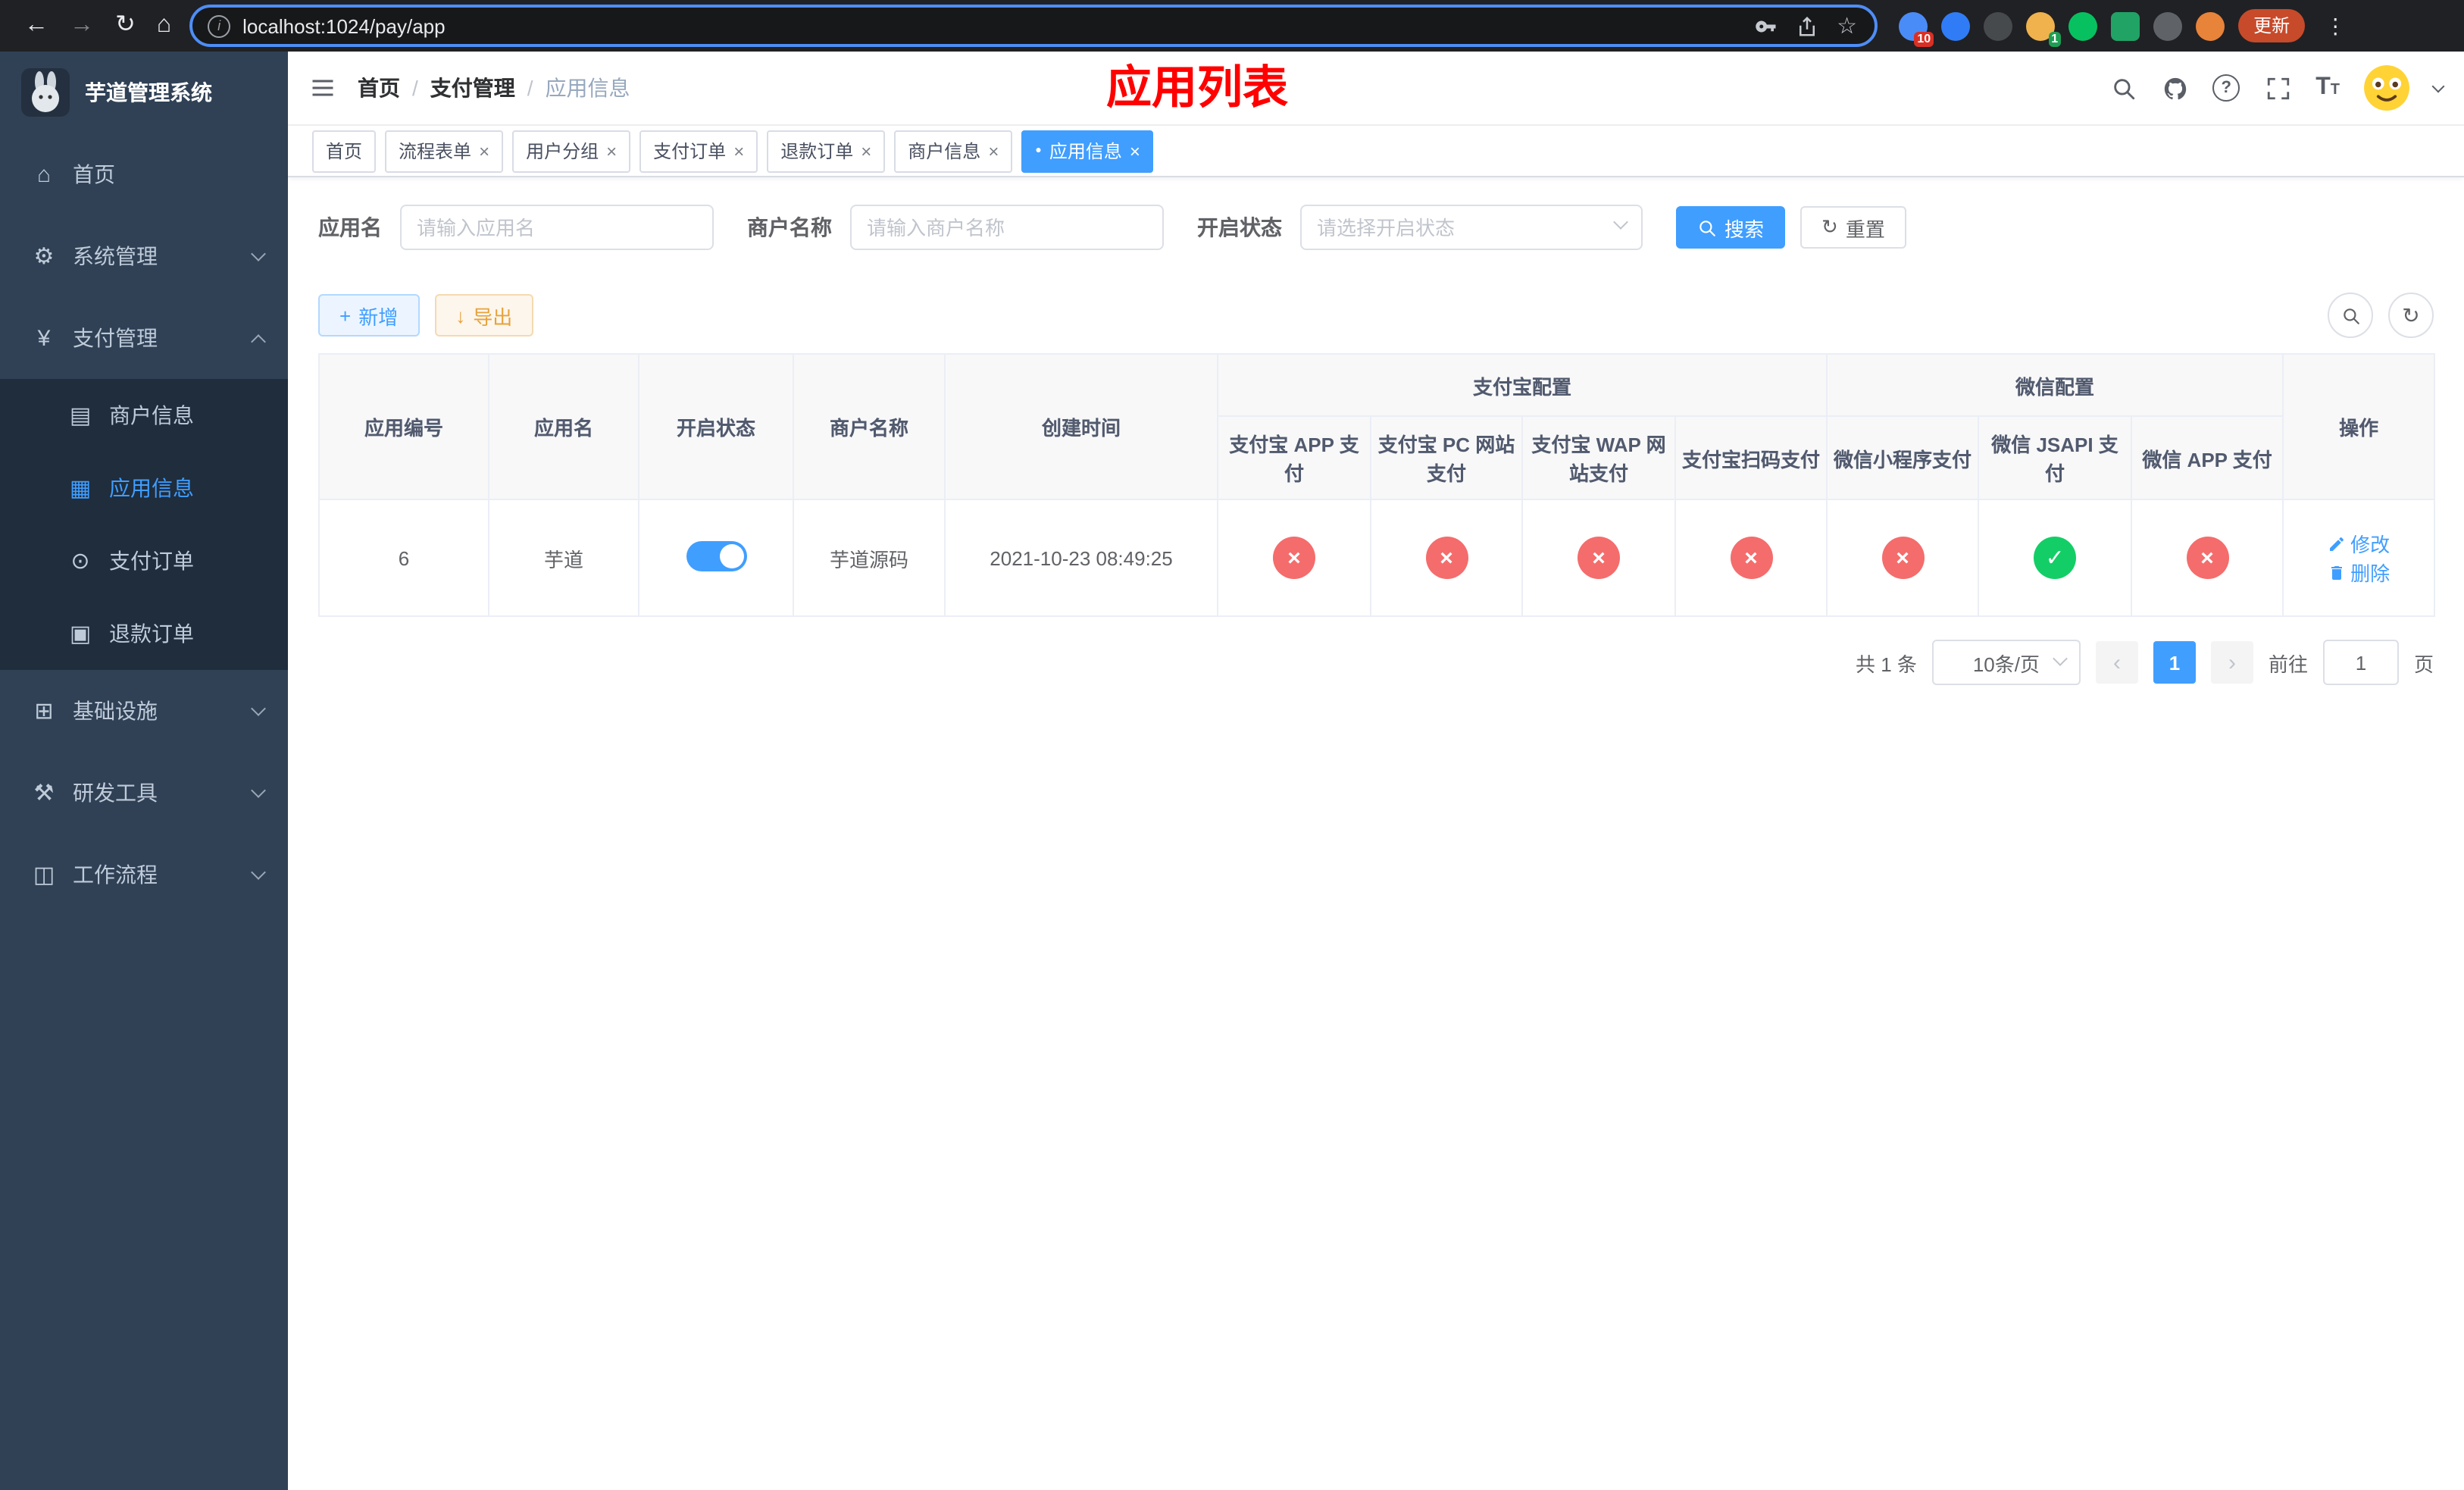  I want to click on app-name-input, so click(557, 227).